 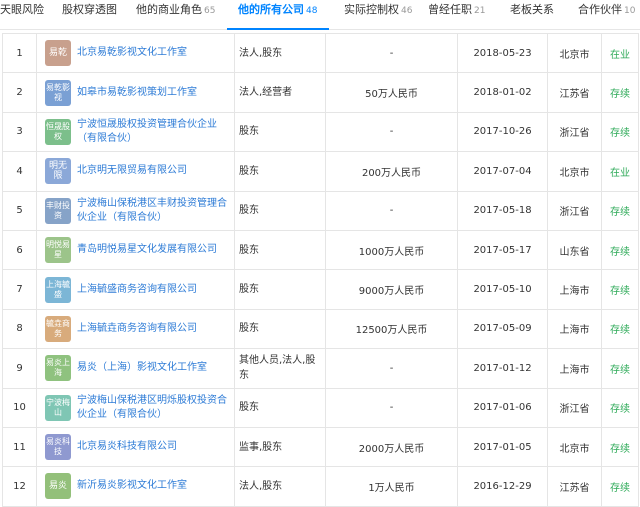 What do you see at coordinates (391, 250) in the screenshot?
I see `capital-cell: 1000万人民币` at bounding box center [391, 250].